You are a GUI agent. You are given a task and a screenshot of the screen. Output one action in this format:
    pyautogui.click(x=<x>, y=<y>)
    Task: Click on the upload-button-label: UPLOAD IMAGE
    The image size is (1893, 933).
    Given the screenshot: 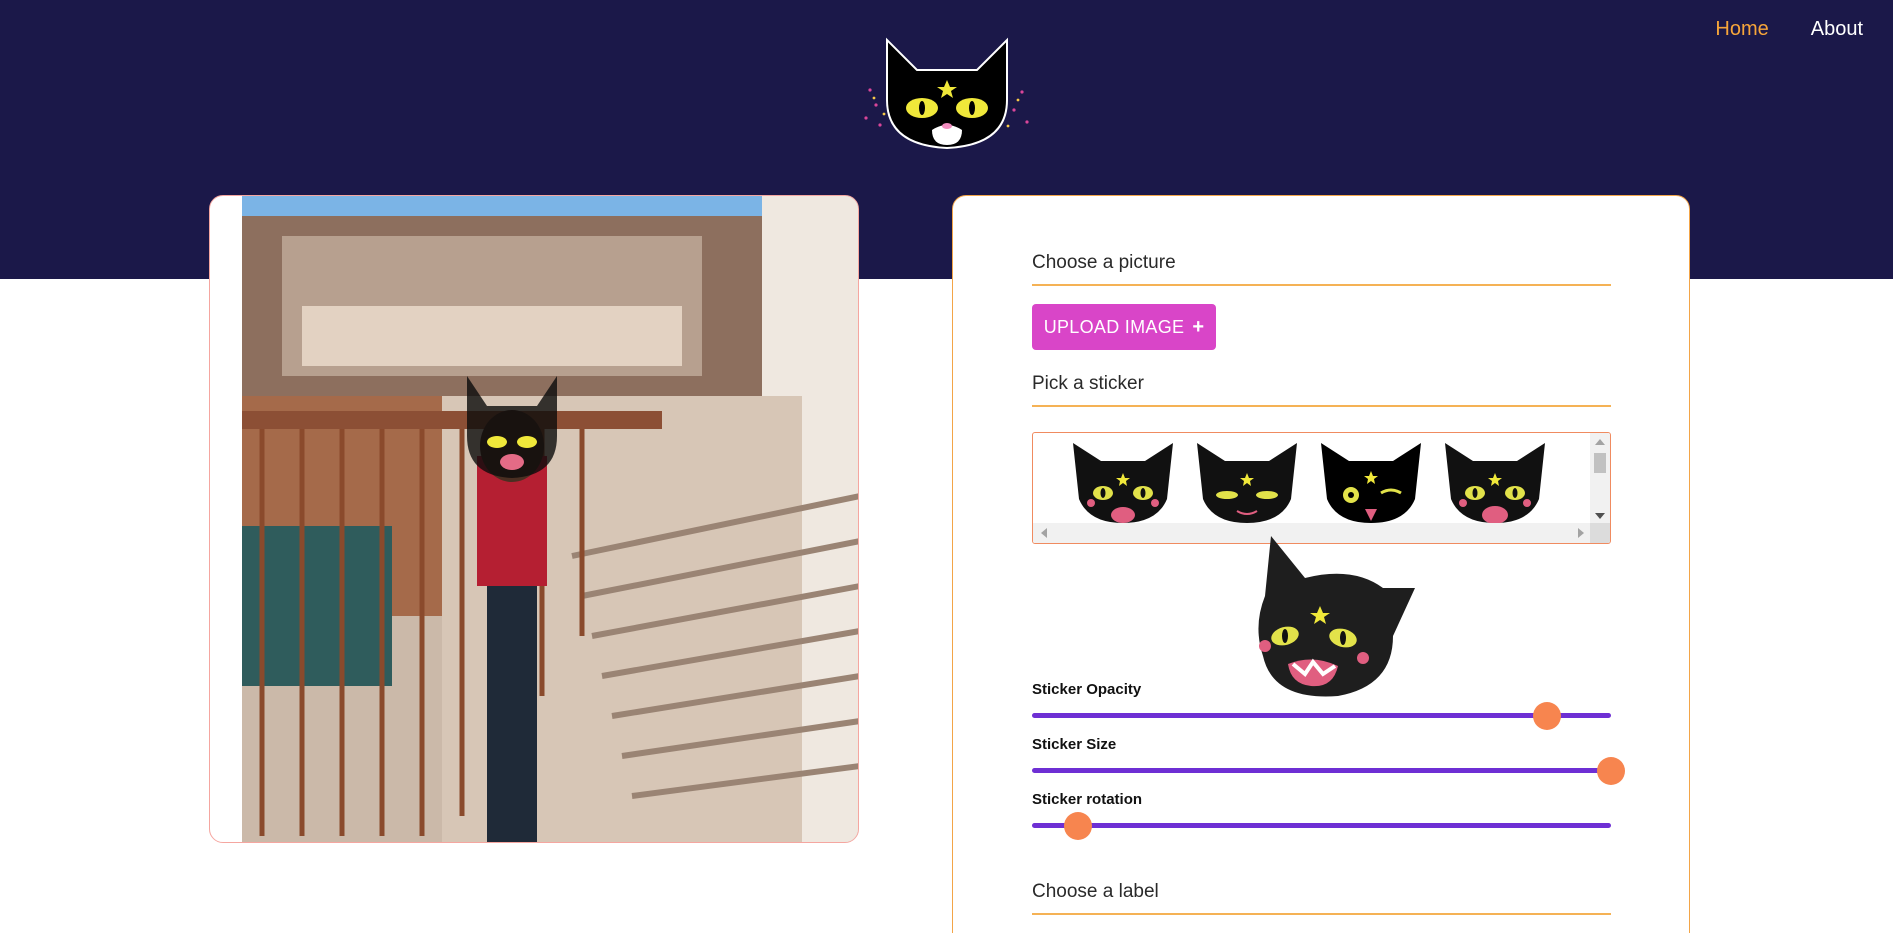 What is the action you would take?
    pyautogui.click(x=1114, y=326)
    